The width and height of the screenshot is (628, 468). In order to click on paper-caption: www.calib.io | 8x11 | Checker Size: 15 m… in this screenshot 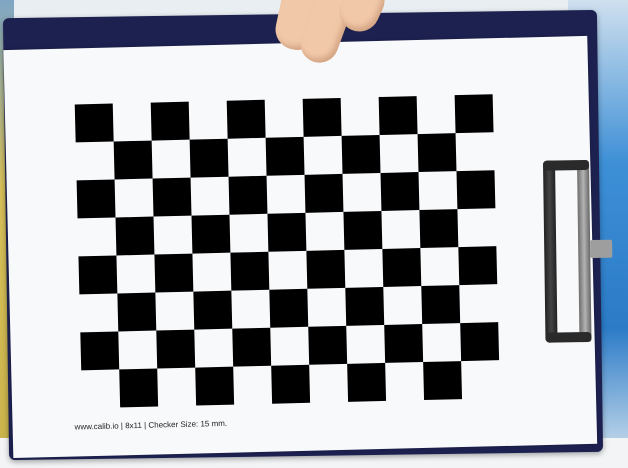, I will do `click(151, 425)`.